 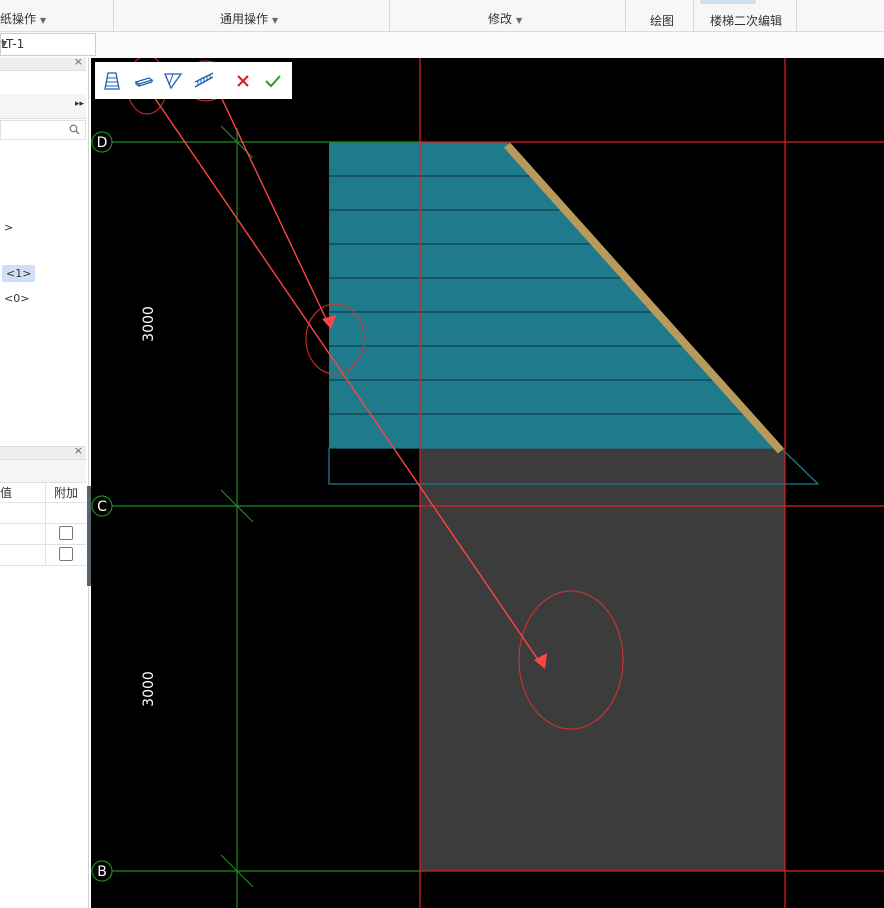 I want to click on ribbon-group-modify: 修改 ▼, so click(x=508, y=15).